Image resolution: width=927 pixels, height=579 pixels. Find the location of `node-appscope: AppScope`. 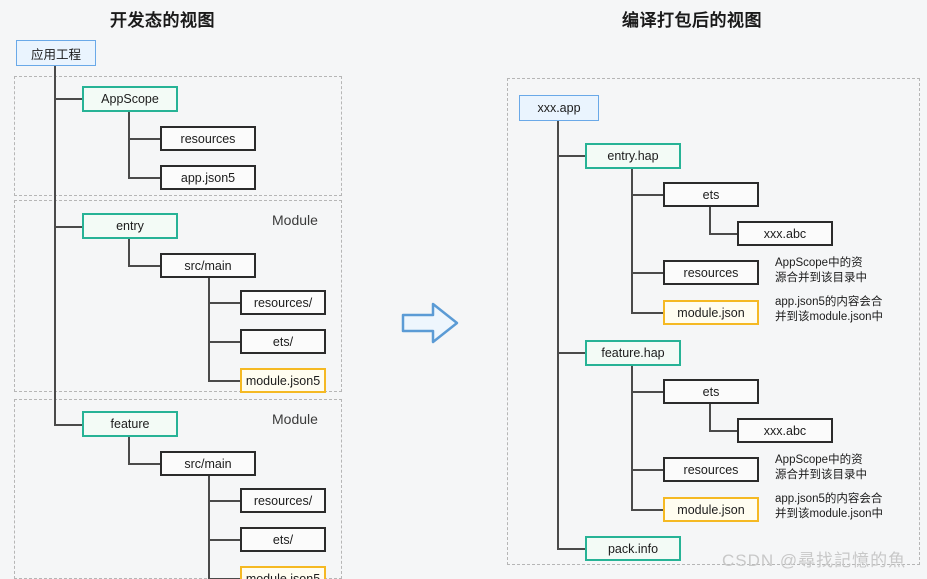

node-appscope: AppScope is located at coordinates (130, 99).